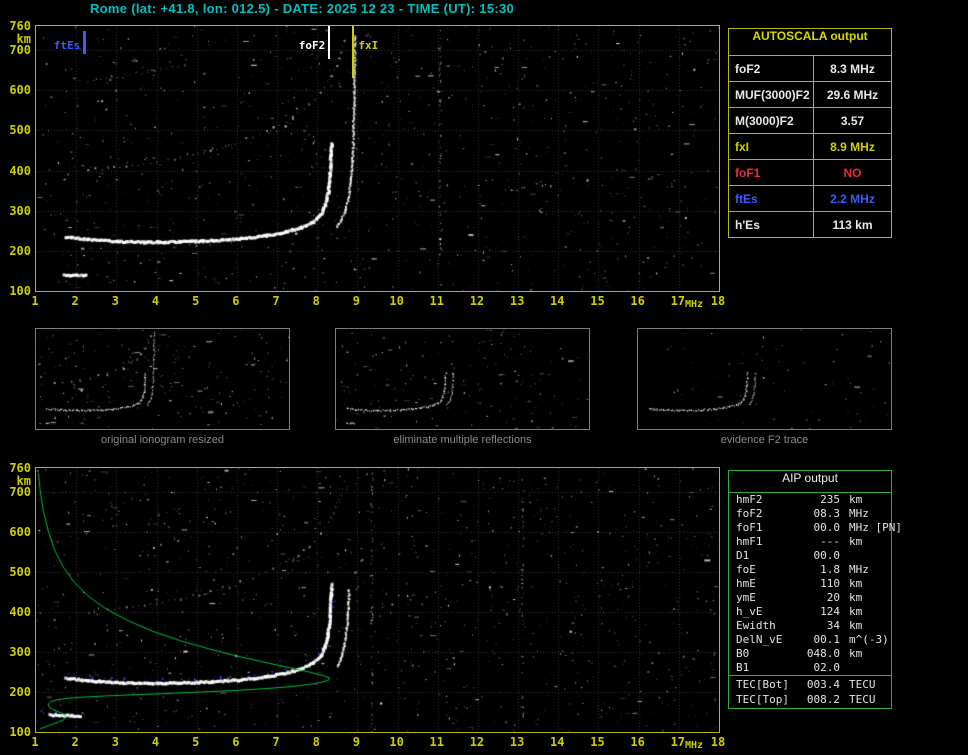  I want to click on autoscala-row-value: NO, so click(852, 172).